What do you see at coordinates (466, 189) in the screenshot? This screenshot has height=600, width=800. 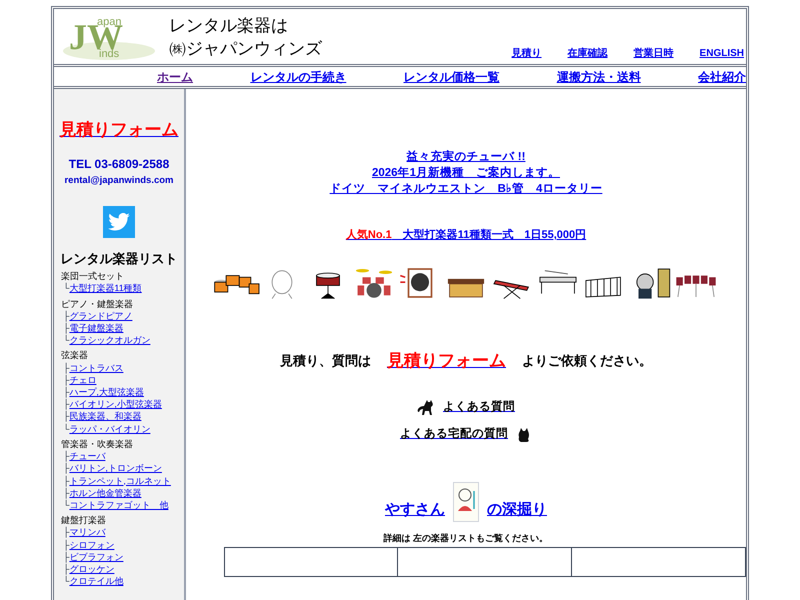 I see `news-link: ドイツ マイネルウエストン B♭管 4ロータリー` at bounding box center [466, 189].